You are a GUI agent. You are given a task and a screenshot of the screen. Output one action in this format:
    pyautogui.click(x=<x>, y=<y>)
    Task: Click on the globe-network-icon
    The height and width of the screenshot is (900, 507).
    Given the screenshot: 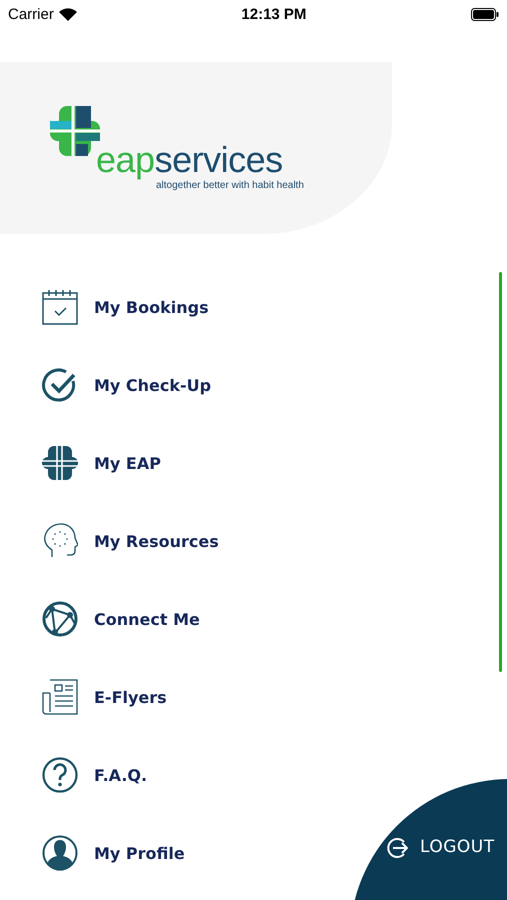 What is the action you would take?
    pyautogui.click(x=60, y=619)
    